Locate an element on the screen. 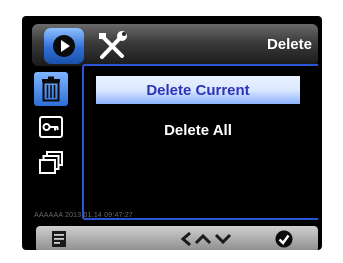 This screenshot has height=263, width=343. sidebar-item-protect is located at coordinates (51, 127).